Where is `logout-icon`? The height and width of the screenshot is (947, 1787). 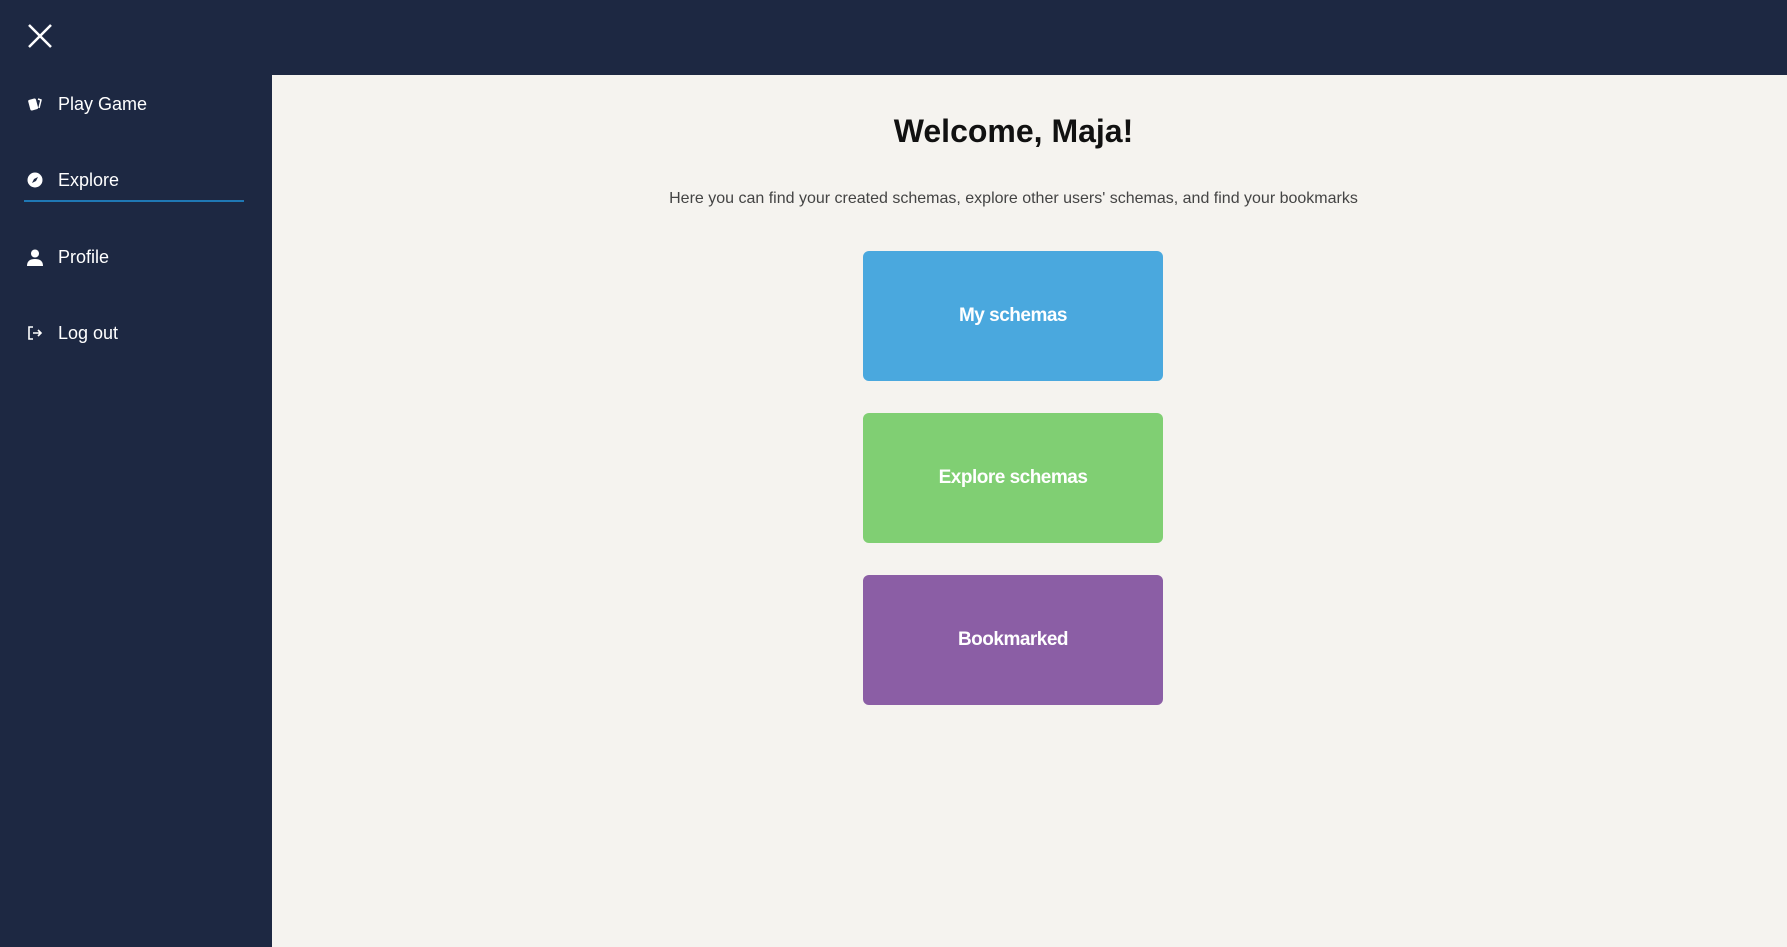 logout-icon is located at coordinates (35, 333).